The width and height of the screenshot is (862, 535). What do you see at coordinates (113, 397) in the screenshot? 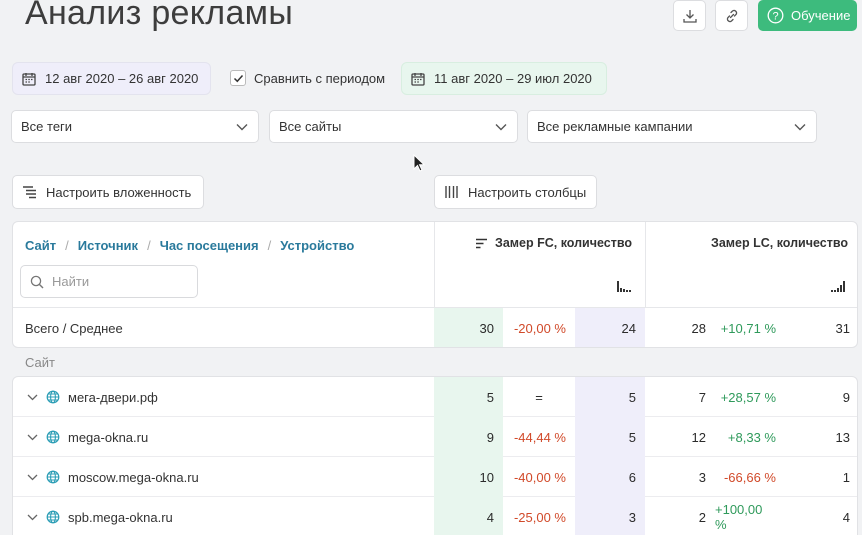
I see `site-name: мега-двери.рф` at bounding box center [113, 397].